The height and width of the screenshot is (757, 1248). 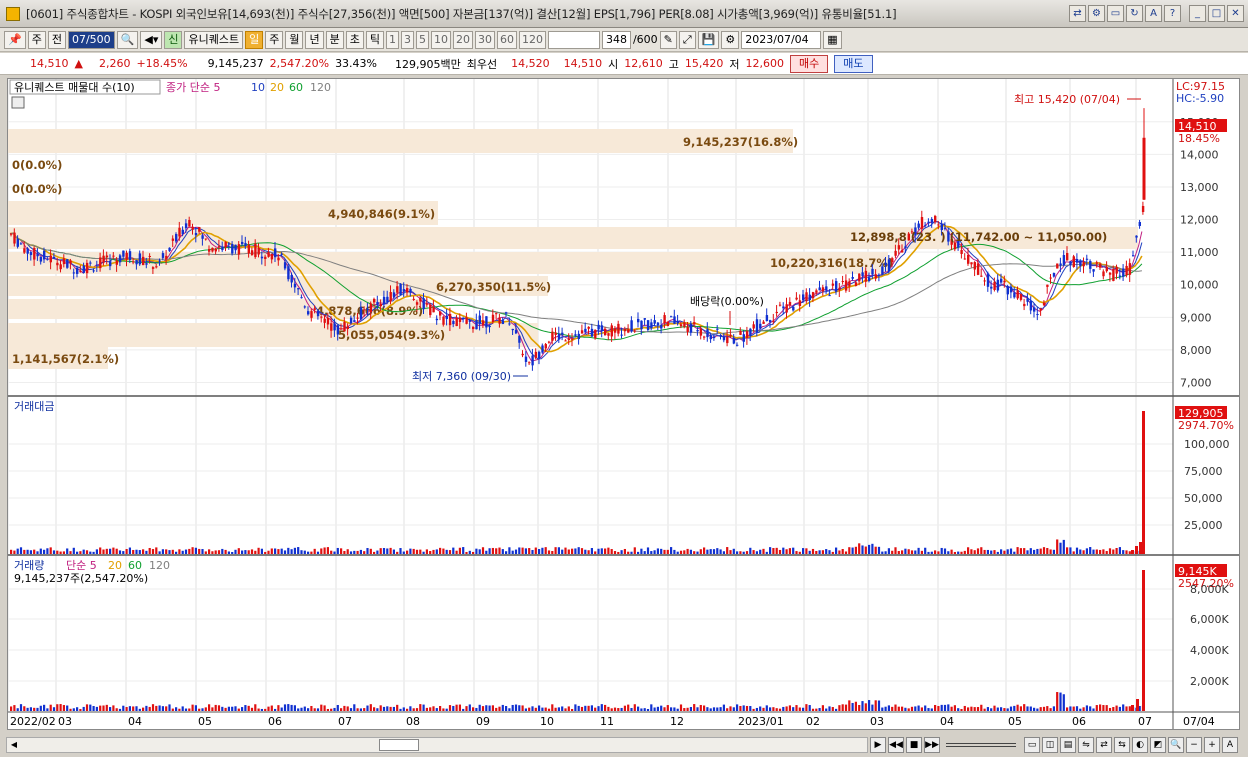 What do you see at coordinates (36, 39) in the screenshot?
I see `period-type-select: 주` at bounding box center [36, 39].